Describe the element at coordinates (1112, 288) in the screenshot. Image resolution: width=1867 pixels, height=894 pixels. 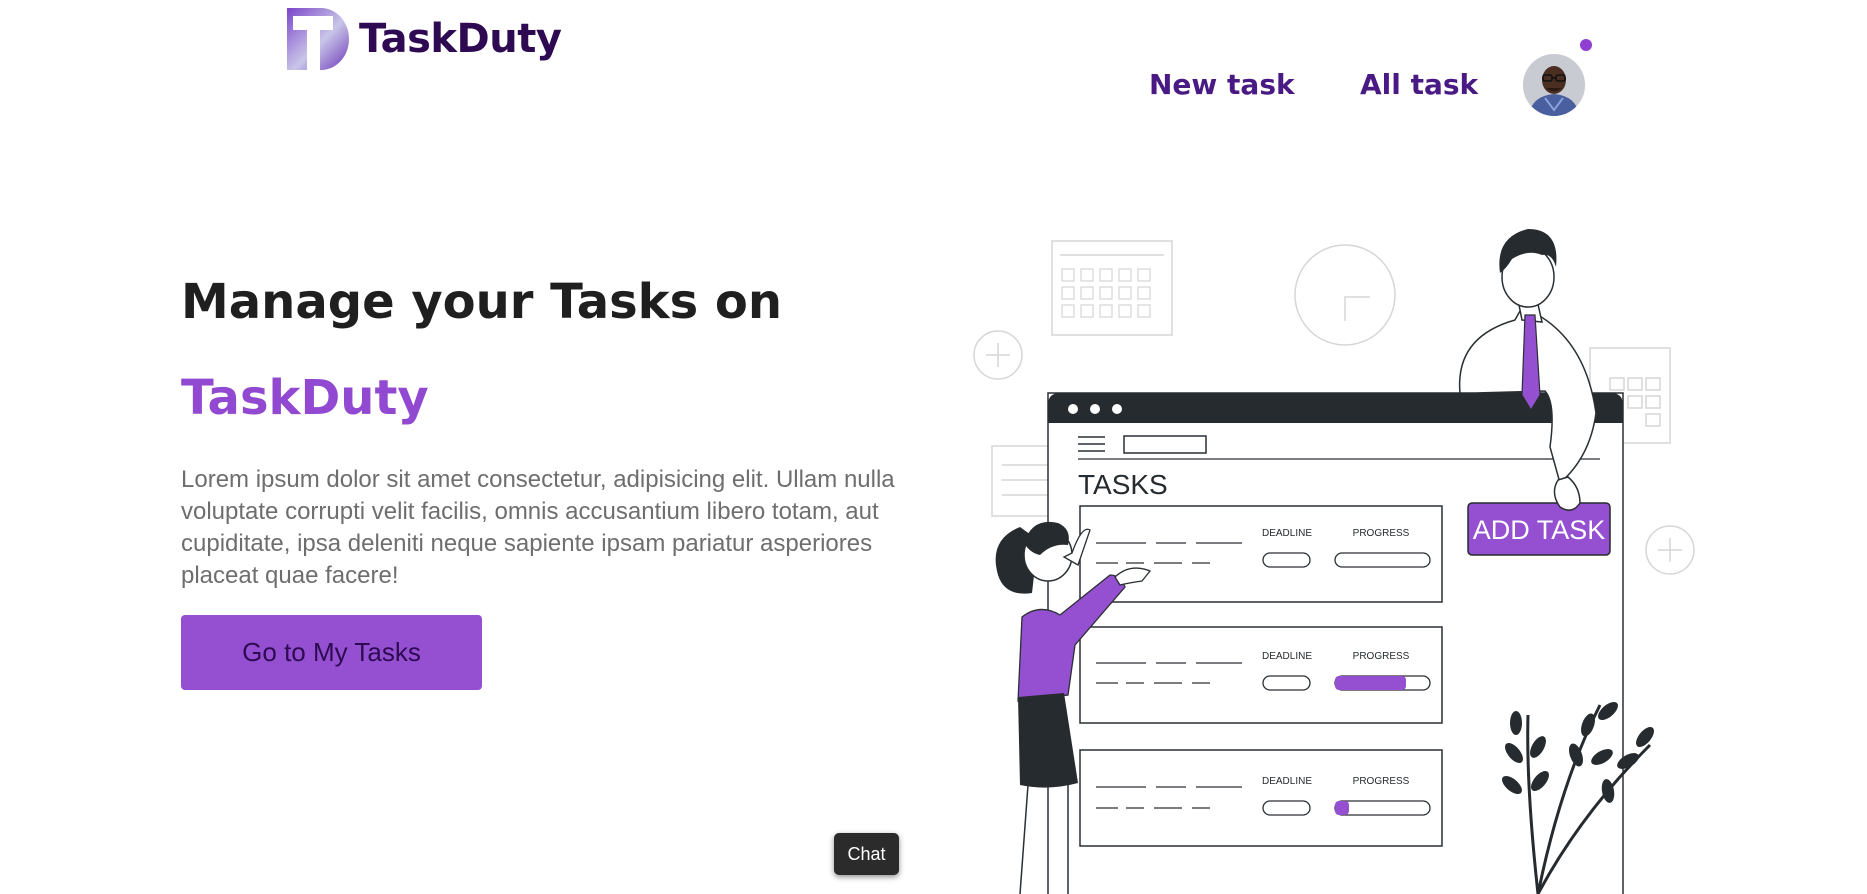
I see `calendar-icon` at that location.